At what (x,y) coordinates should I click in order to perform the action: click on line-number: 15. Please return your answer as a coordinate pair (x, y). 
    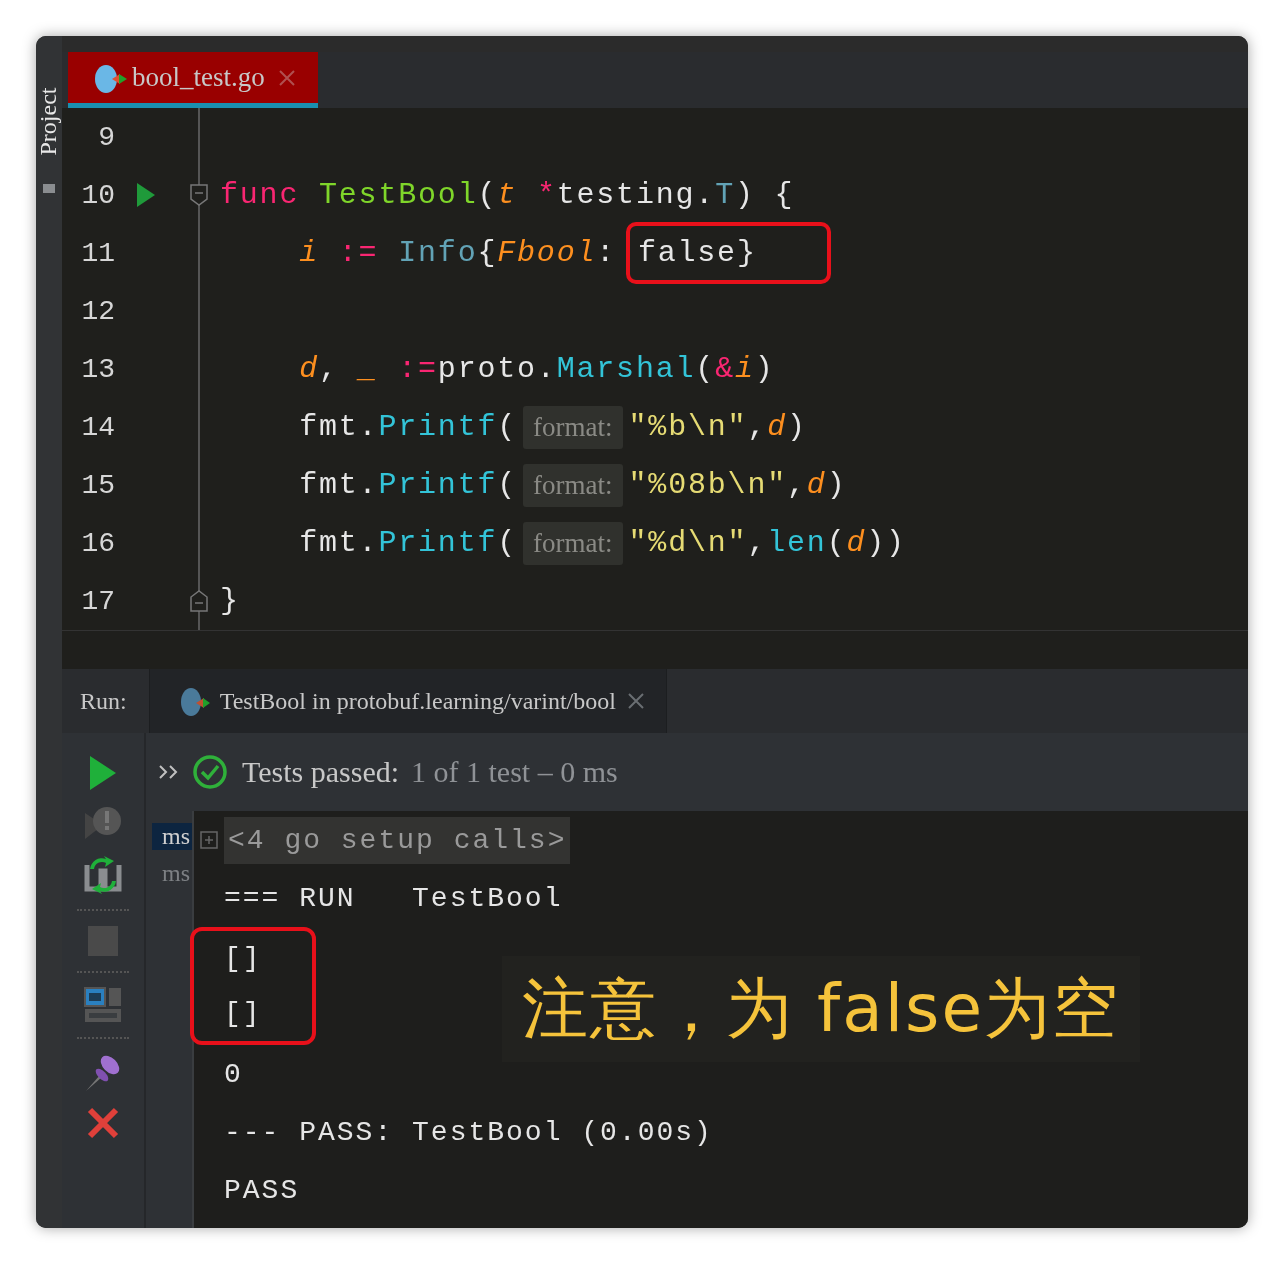
    Looking at the image, I should click on (97, 485).